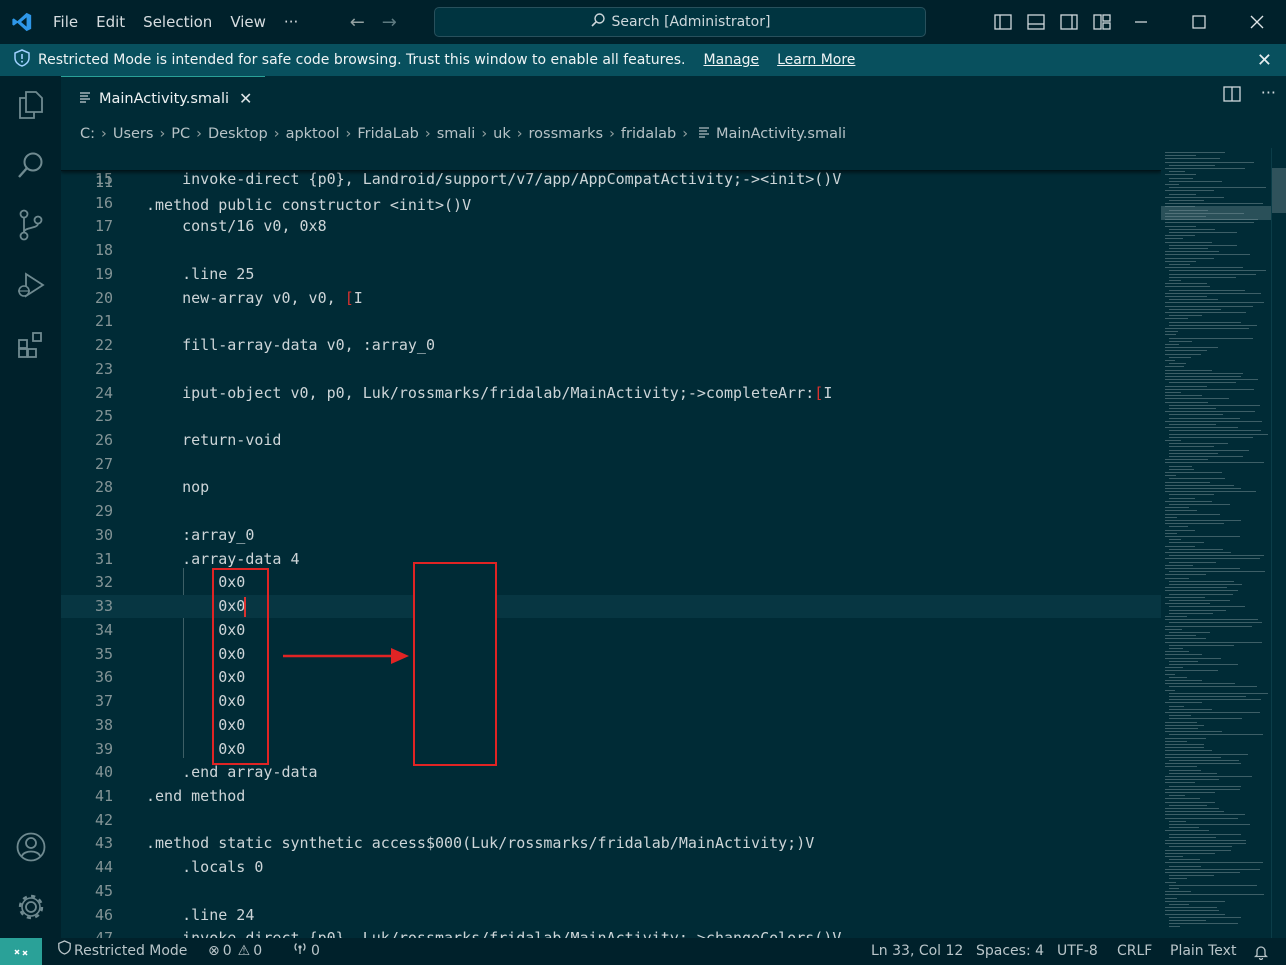 This screenshot has width=1286, height=965. Describe the element at coordinates (1134, 951) in the screenshot. I see `eol-status: CRLF` at that location.